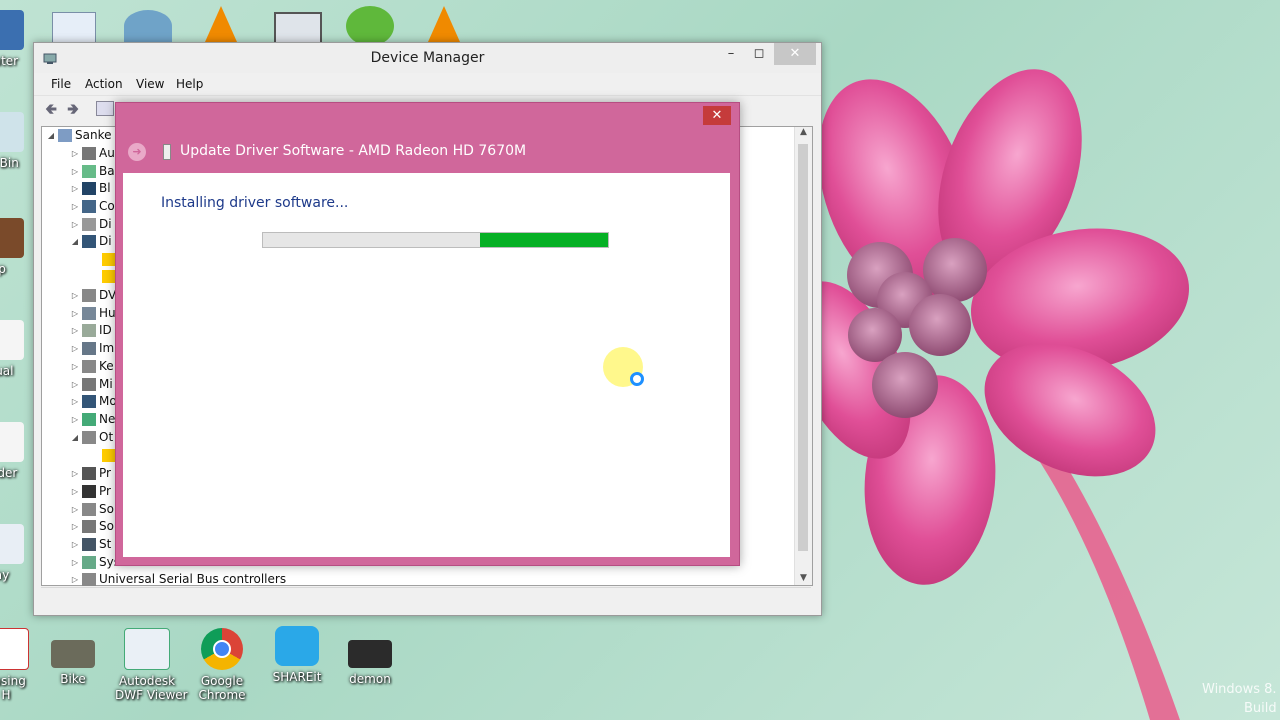 This screenshot has width=1280, height=720. What do you see at coordinates (108, 295) in the screenshot?
I see `tree-item-label: DV` at bounding box center [108, 295].